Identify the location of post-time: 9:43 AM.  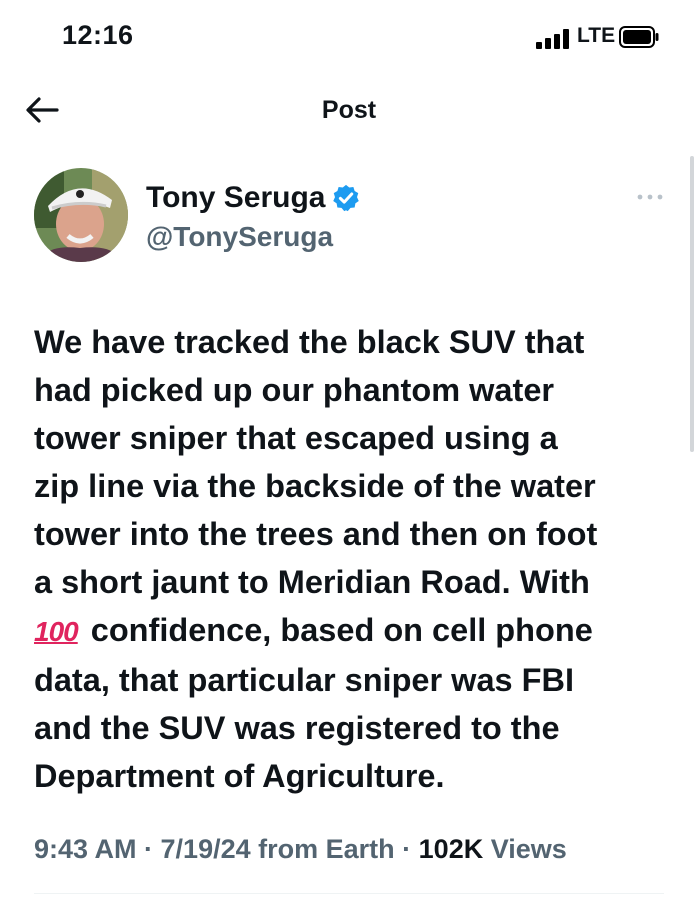
(85, 849).